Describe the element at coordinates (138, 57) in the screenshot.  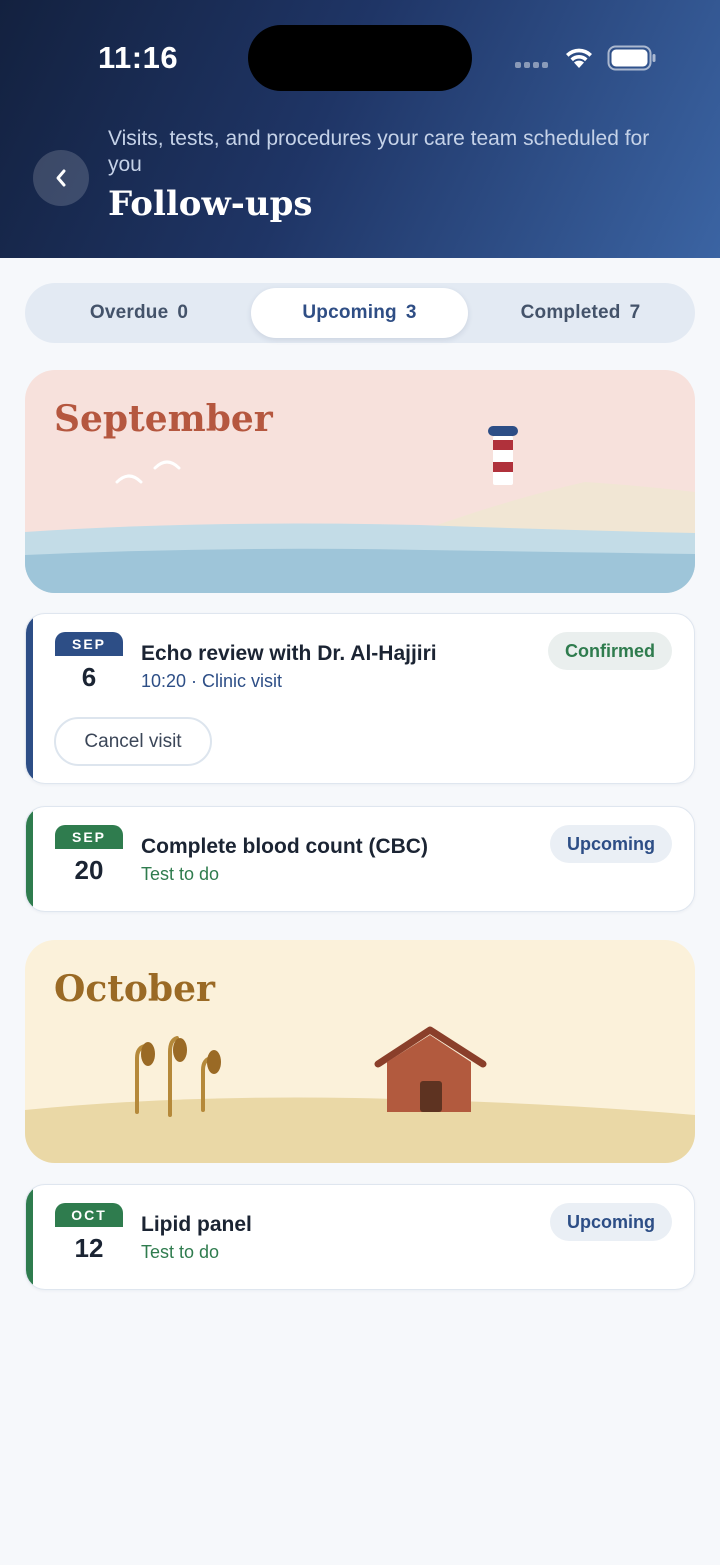
I see `status-time: 11:16` at that location.